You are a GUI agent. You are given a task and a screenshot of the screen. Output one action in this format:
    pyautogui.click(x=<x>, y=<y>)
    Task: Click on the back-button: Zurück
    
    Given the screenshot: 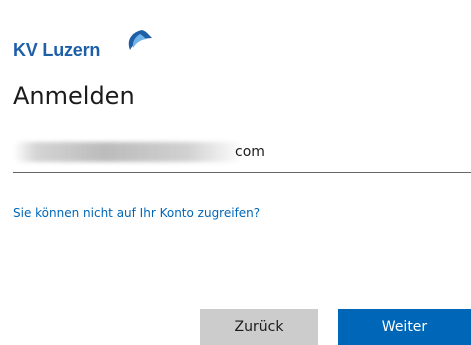 What is the action you would take?
    pyautogui.click(x=259, y=327)
    